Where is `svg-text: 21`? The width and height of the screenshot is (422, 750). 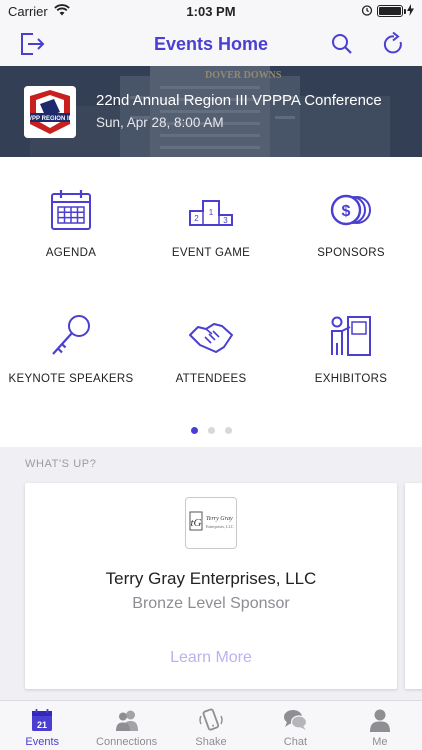
svg-text: 21 is located at coordinates (42, 725).